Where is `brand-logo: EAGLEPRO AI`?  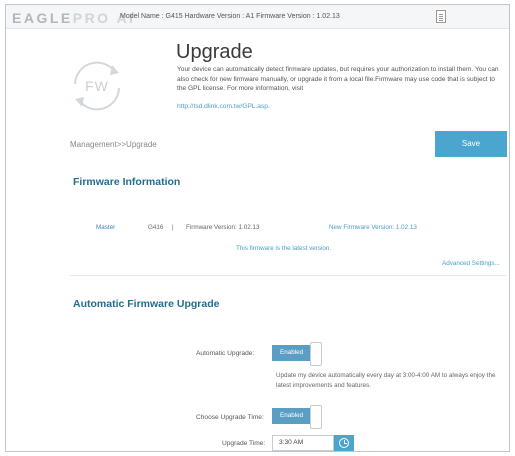
brand-logo: EAGLEPRO AI is located at coordinates (73, 18).